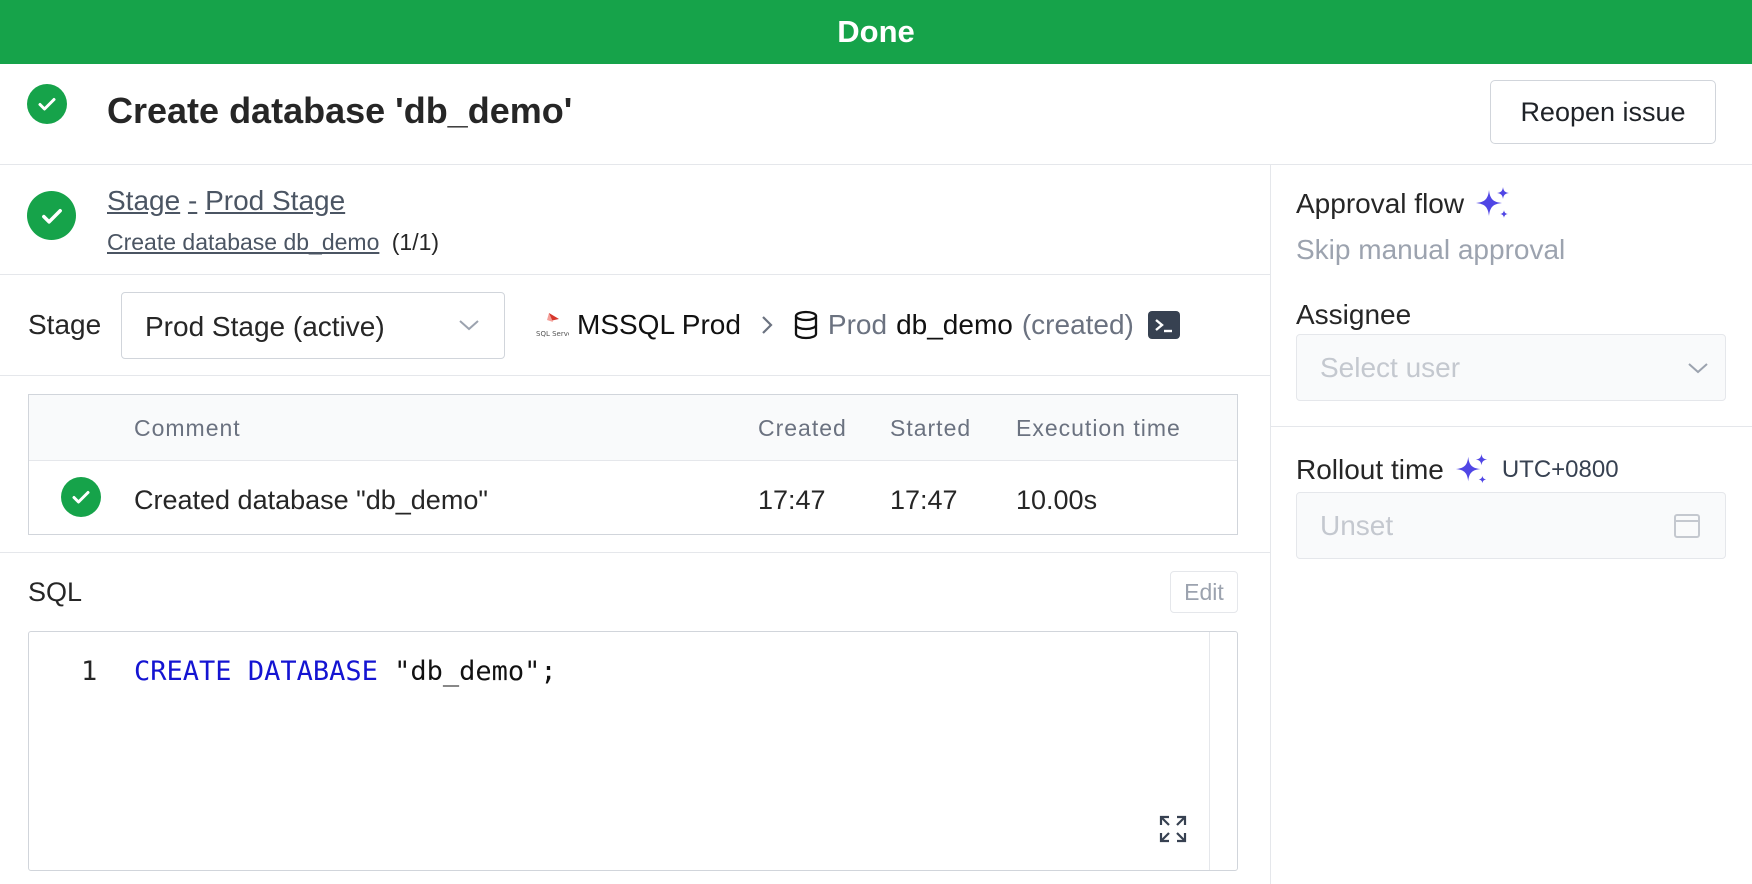  Describe the element at coordinates (1370, 469) in the screenshot. I see `rollout-time-label: Rollout time` at that location.